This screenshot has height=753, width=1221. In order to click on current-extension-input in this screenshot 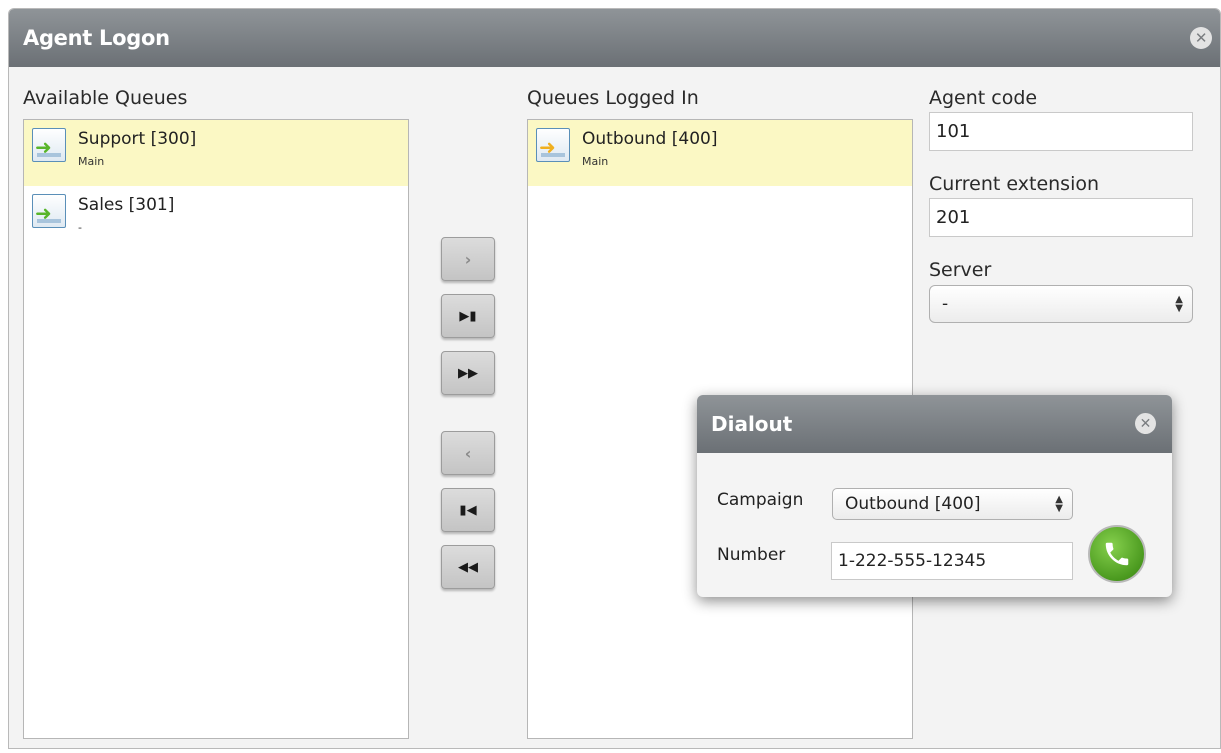, I will do `click(1061, 217)`.